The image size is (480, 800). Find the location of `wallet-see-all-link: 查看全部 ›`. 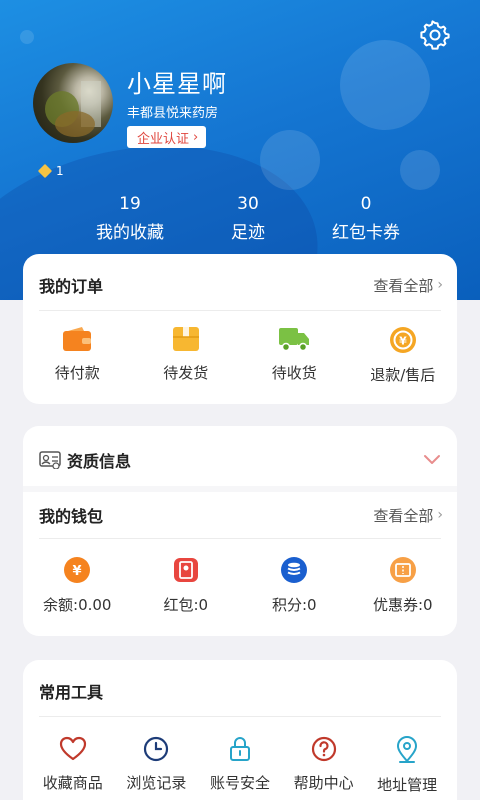

wallet-see-all-link: 查看全部 › is located at coordinates (408, 515).